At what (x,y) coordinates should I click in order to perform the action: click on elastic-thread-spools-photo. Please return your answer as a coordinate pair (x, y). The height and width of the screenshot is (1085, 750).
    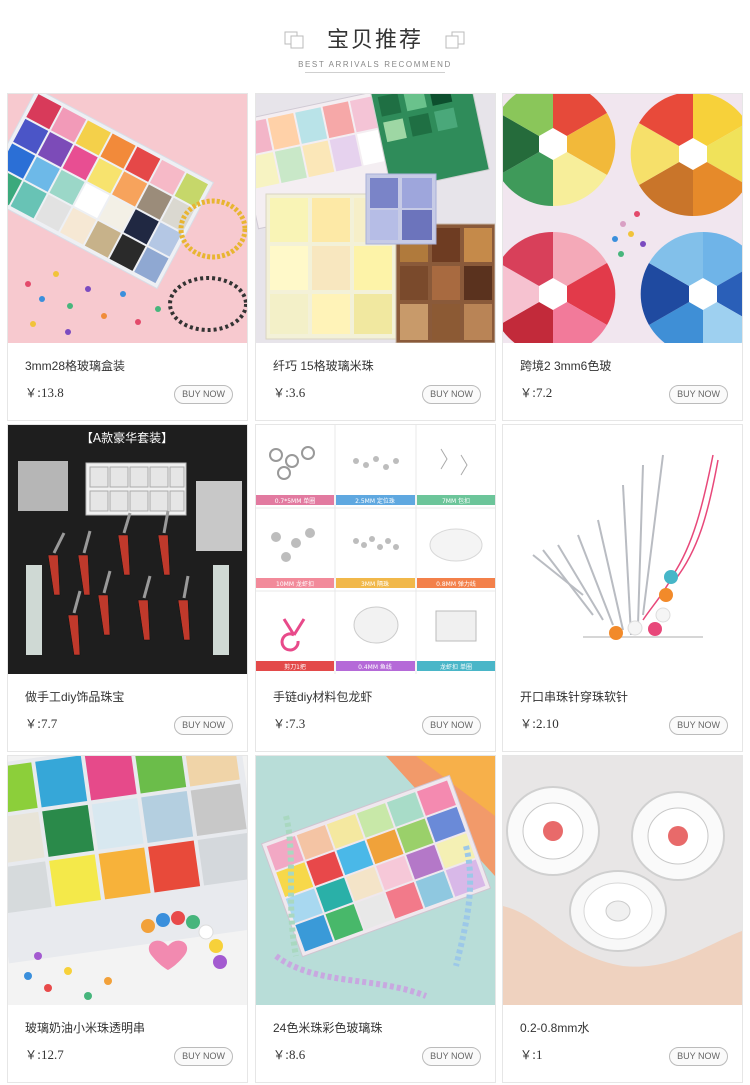
    Looking at the image, I should click on (622, 880).